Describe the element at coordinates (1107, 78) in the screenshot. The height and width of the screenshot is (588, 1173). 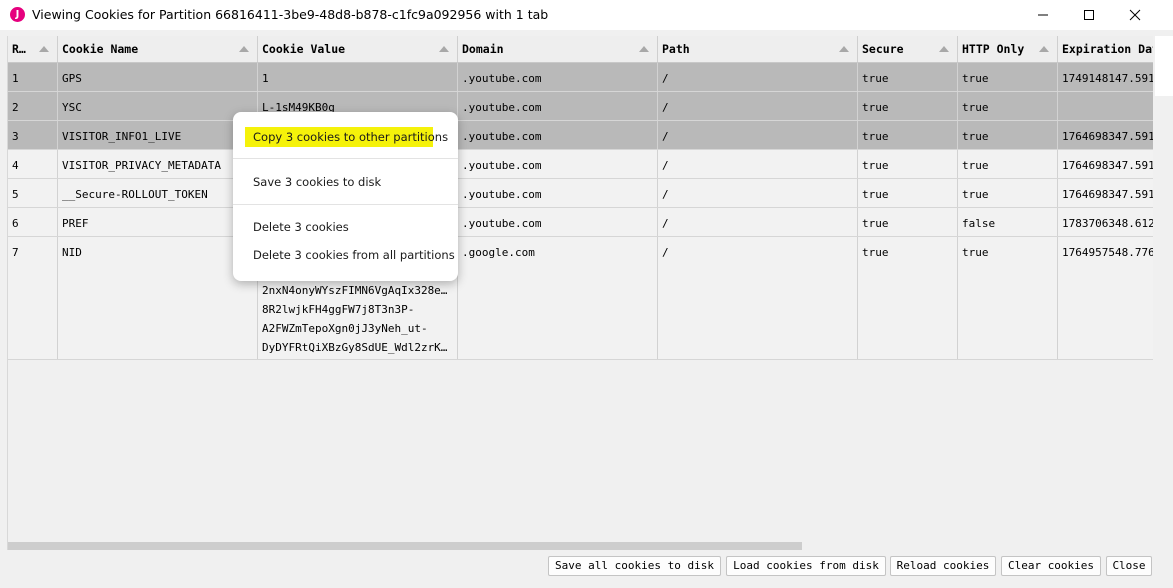
I see `cell-expiration: 1749148147.591` at that location.